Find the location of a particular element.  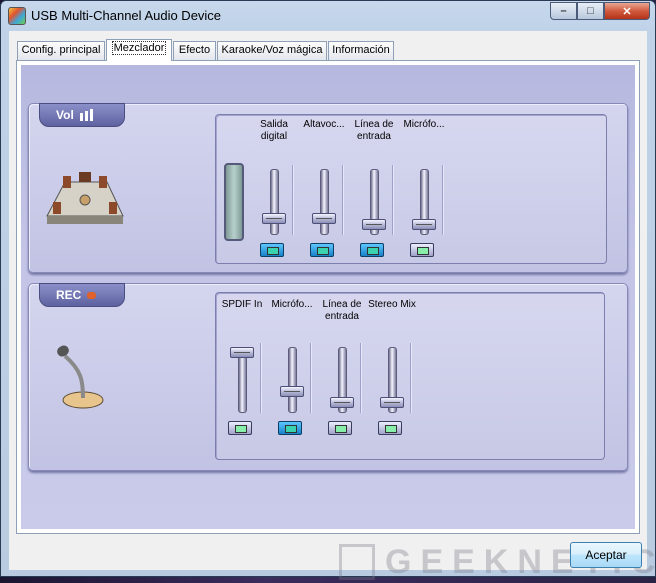

playback-channel-label: Salida digital is located at coordinates (274, 130).